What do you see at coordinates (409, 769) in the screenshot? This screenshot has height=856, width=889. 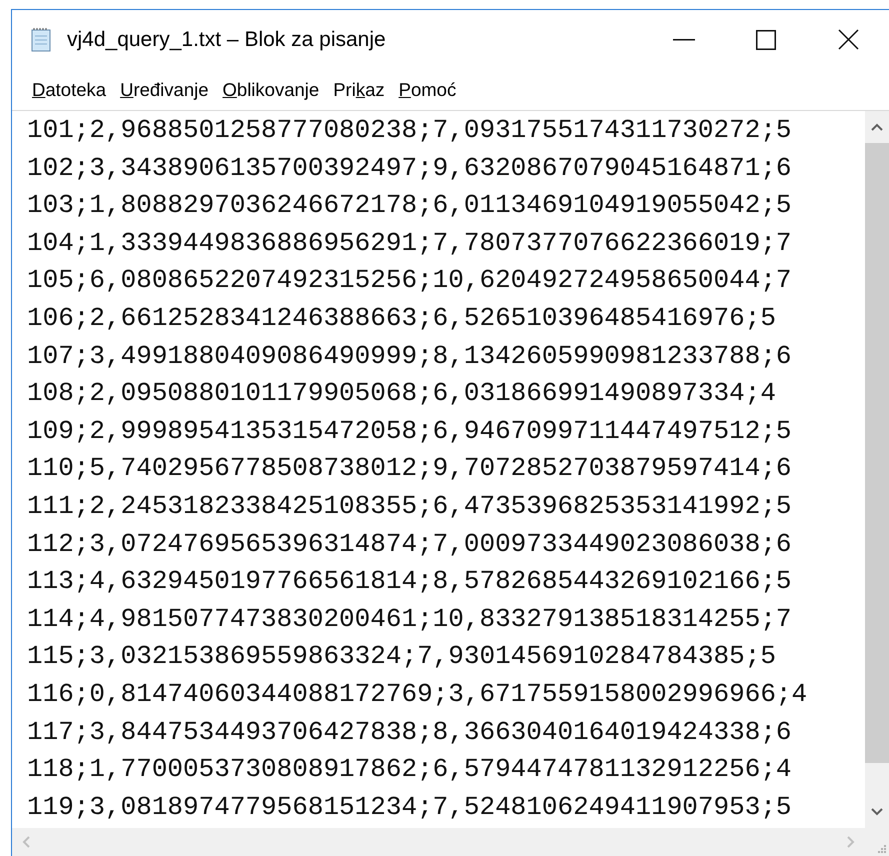 I see `text-line: 118;1,7700053730808917862;6,5794474781132912256;4` at bounding box center [409, 769].